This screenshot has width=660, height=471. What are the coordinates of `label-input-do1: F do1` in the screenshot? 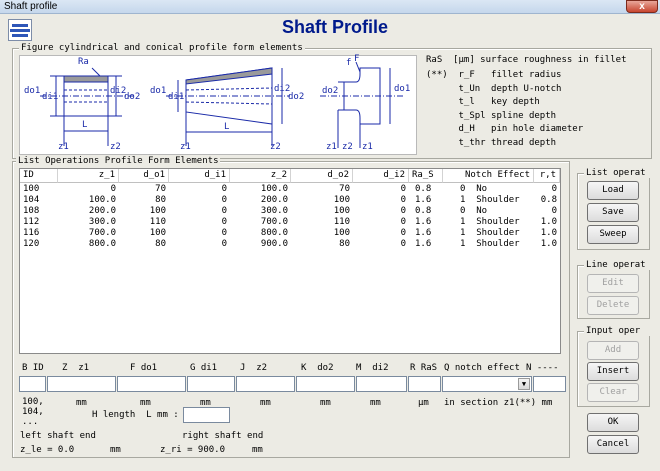 It's located at (144, 368).